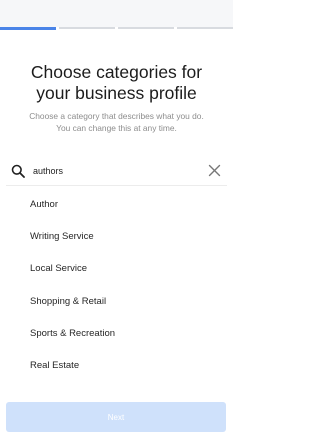  Describe the element at coordinates (113, 171) in the screenshot. I see `category-search-input` at that location.